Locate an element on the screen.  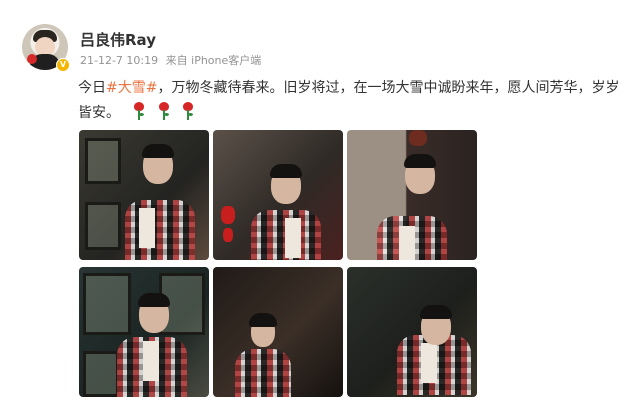
post-meta: 21-12-7 10:19 来自 iPhone客户端 is located at coordinates (172, 60).